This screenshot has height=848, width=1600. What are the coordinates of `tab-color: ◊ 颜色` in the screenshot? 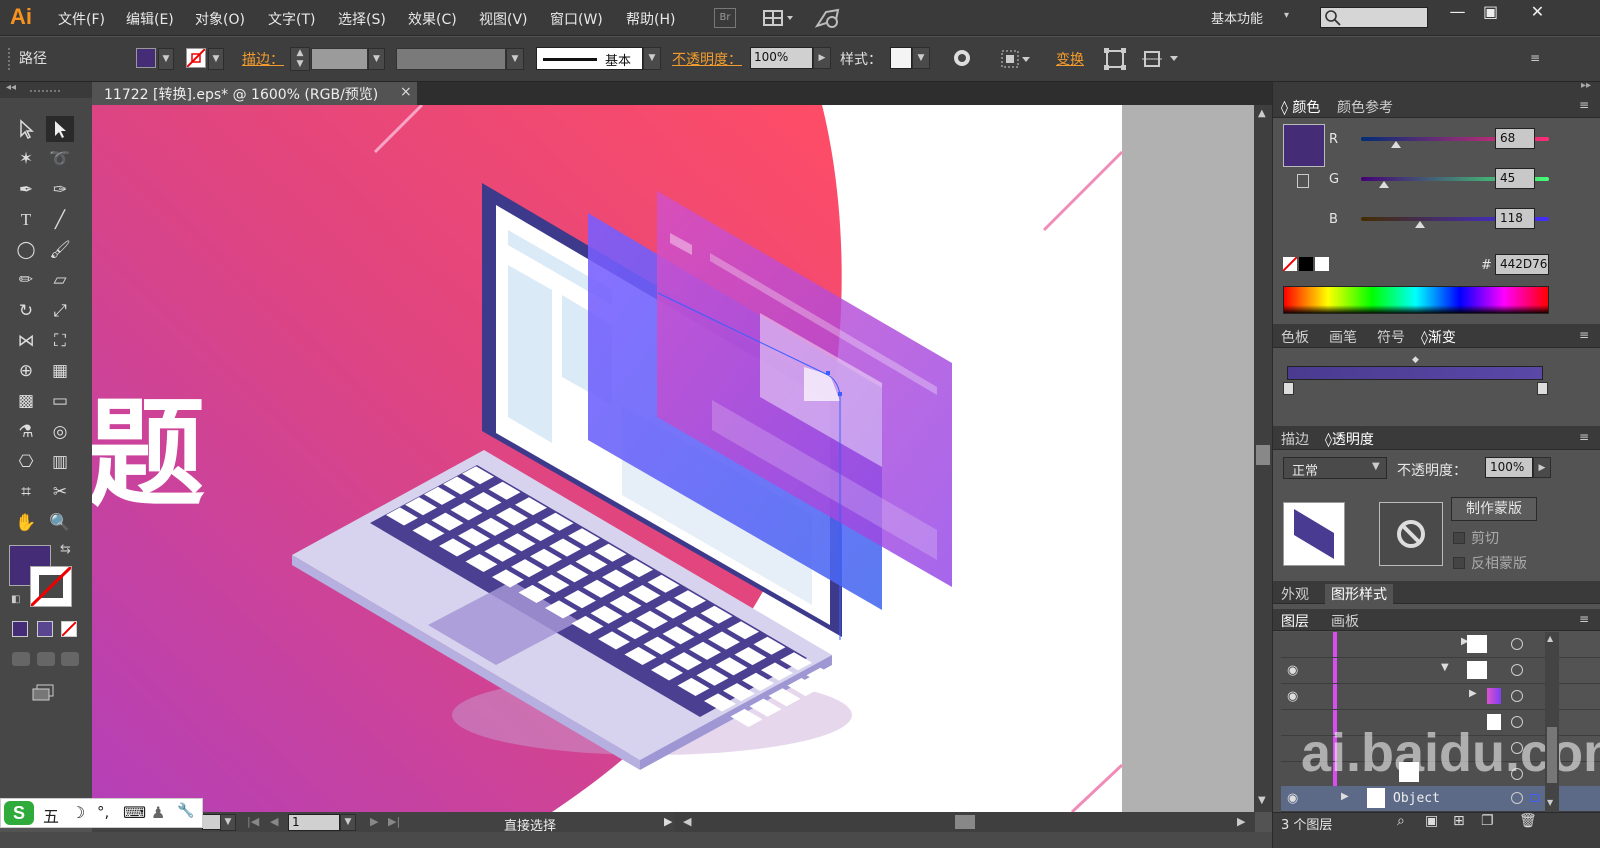 It's located at (1300, 107).